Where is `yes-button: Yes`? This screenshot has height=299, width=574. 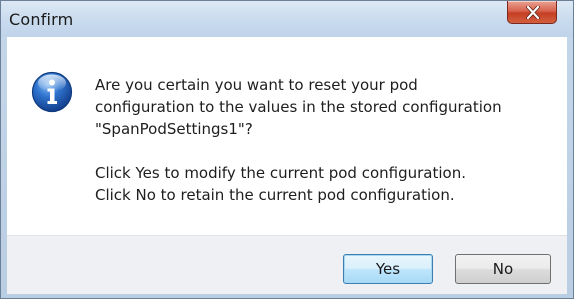
yes-button: Yes is located at coordinates (388, 269).